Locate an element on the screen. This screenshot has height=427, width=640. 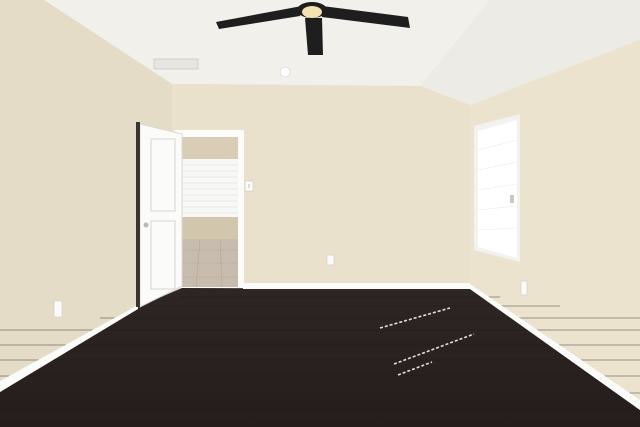
hallway-wall-lower is located at coordinates (210, 228).